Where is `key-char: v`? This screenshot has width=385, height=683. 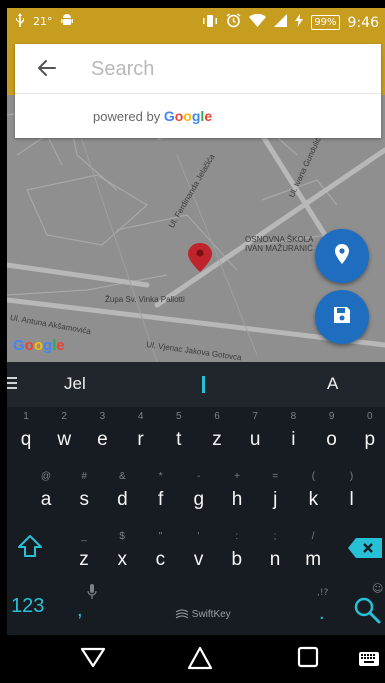 key-char: v is located at coordinates (198, 559).